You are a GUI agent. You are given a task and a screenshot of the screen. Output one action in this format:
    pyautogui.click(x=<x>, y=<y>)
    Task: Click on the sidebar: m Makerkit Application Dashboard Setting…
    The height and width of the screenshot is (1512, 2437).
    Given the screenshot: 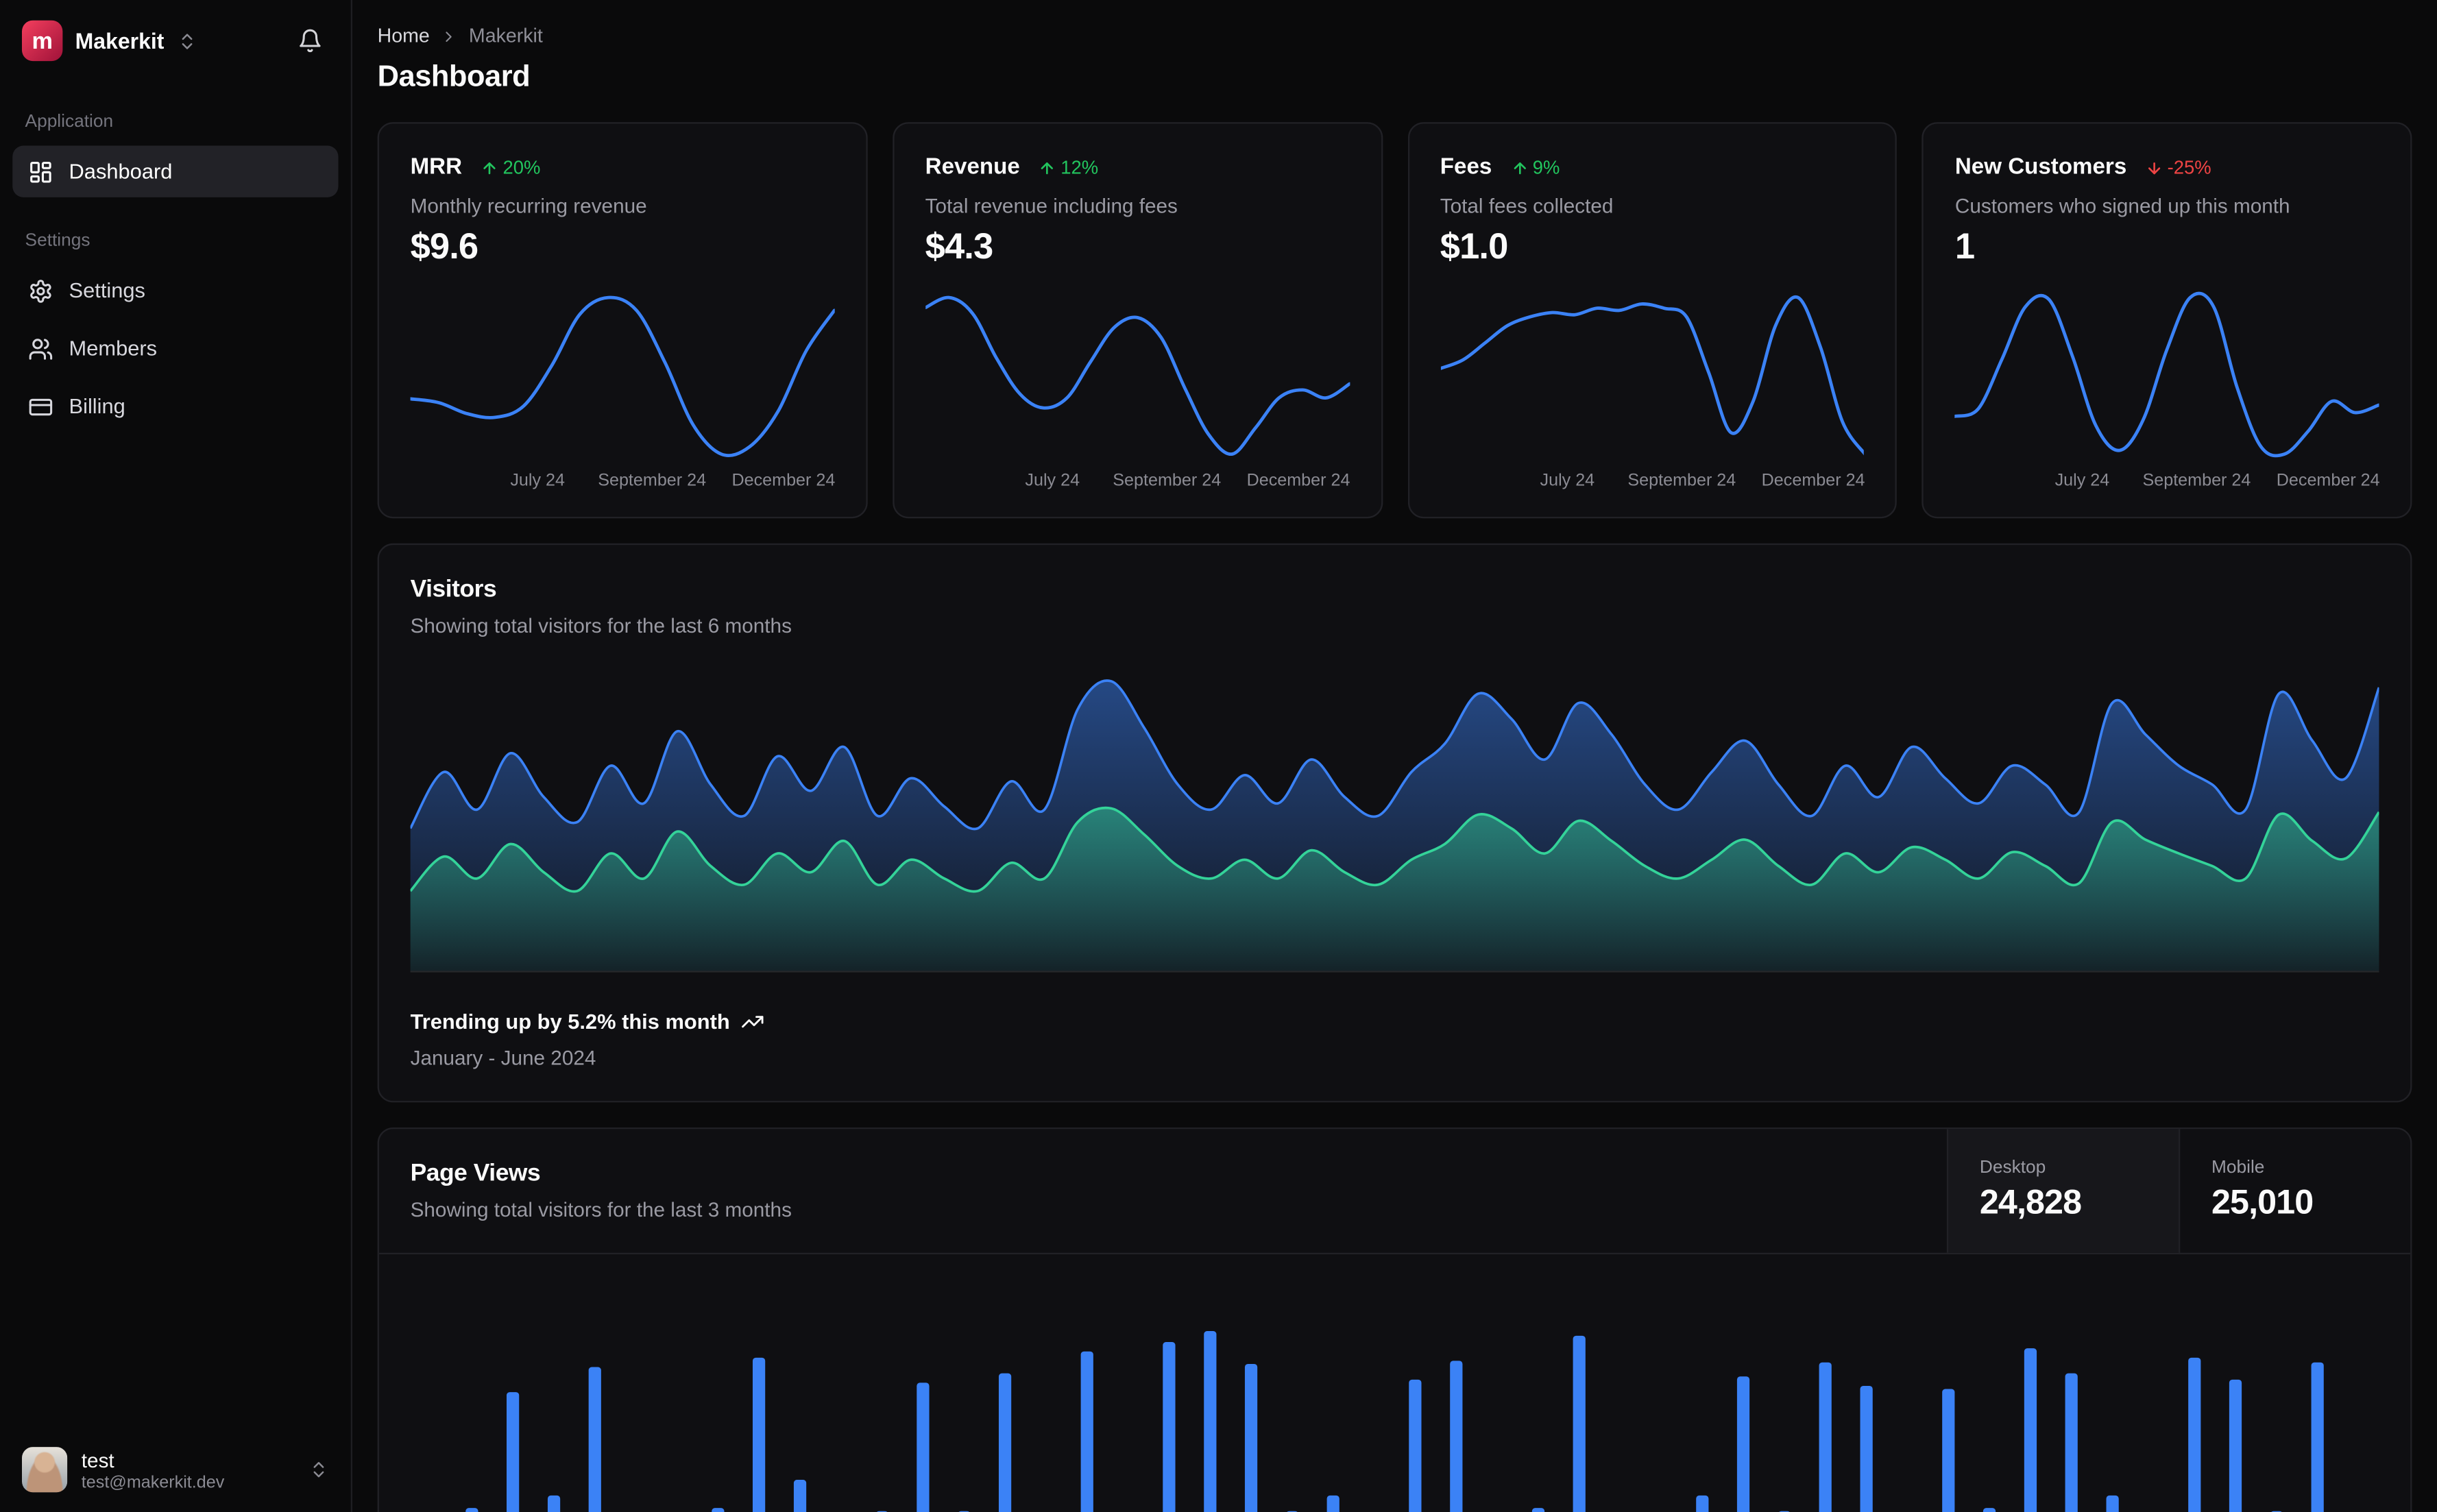 What is the action you would take?
    pyautogui.click(x=176, y=756)
    